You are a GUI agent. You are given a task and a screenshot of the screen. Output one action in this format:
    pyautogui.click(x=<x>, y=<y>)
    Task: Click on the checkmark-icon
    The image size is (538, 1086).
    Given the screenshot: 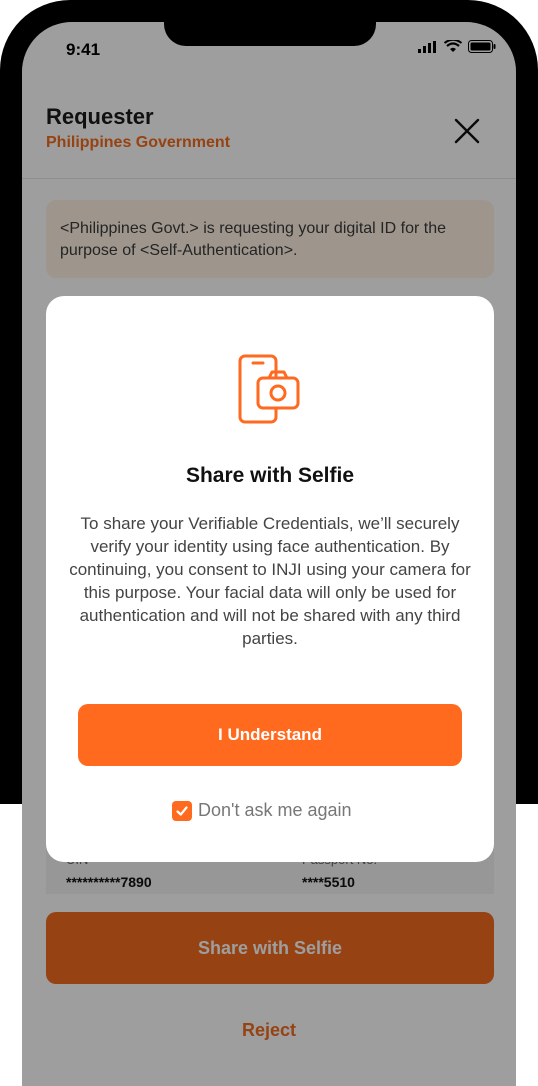 What is the action you would take?
    pyautogui.click(x=182, y=810)
    